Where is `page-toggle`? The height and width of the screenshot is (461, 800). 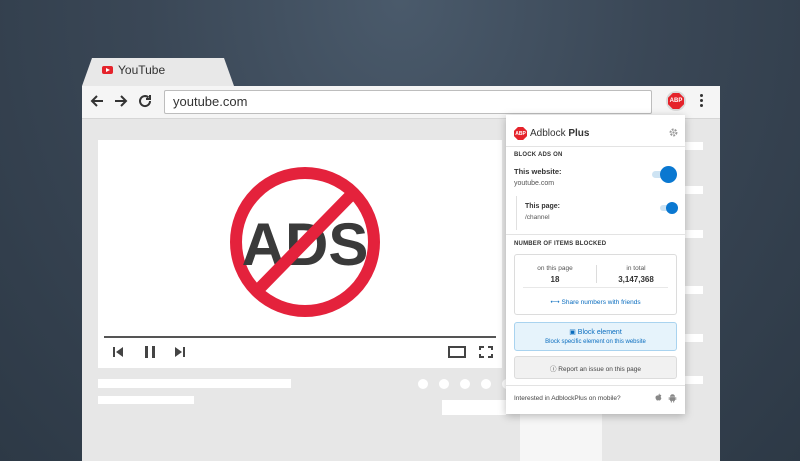 page-toggle is located at coordinates (669, 208).